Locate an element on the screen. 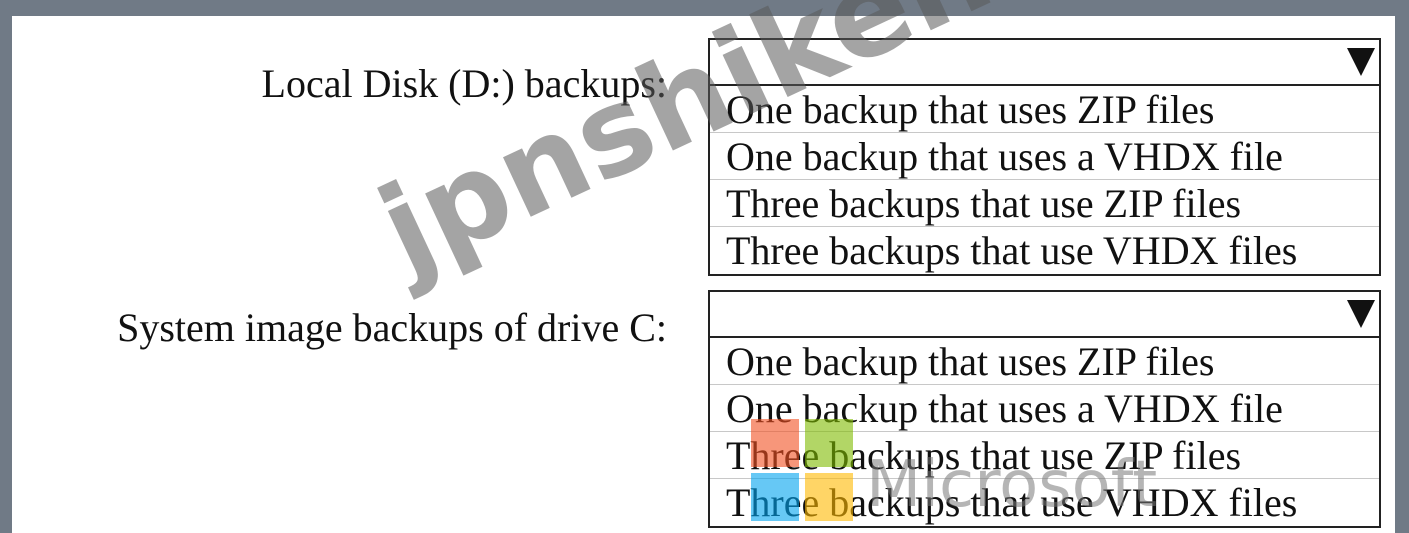 Image resolution: width=1409 pixels, height=533 pixels. system-image-option-4: Three backups that use VHDX files is located at coordinates (1044, 502).